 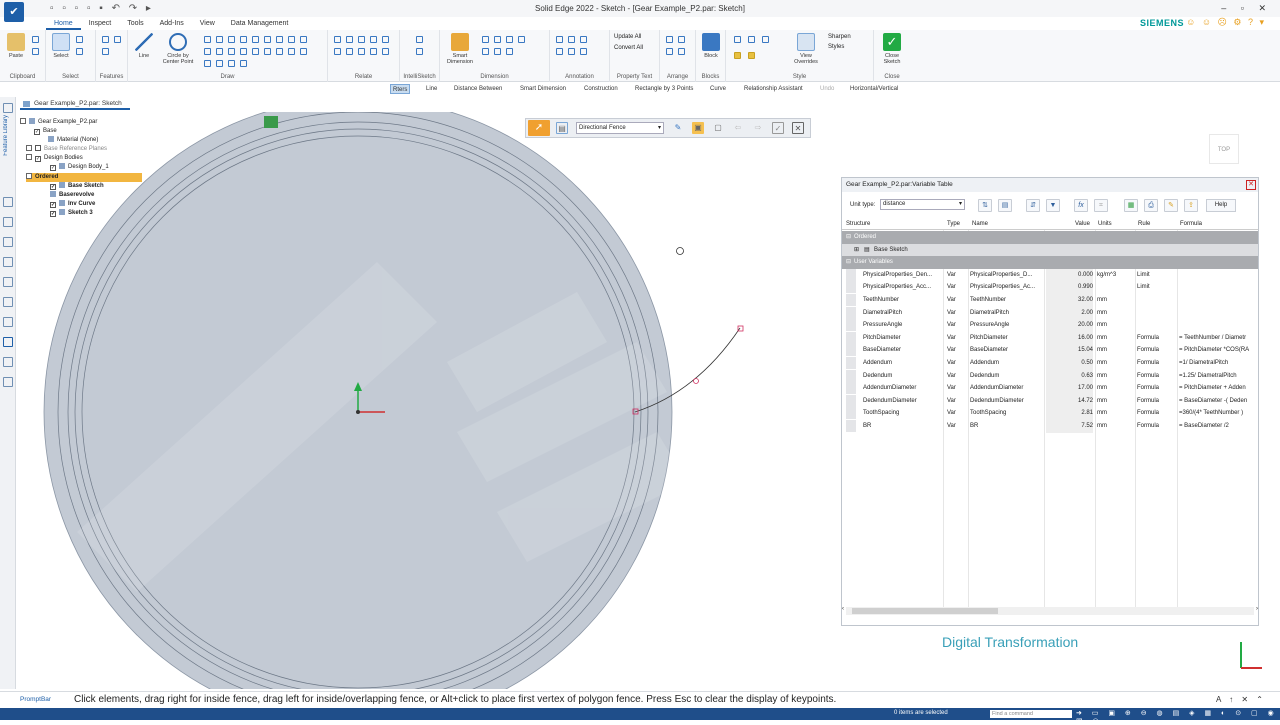 I want to click on move-icon, so click(x=303, y=39).